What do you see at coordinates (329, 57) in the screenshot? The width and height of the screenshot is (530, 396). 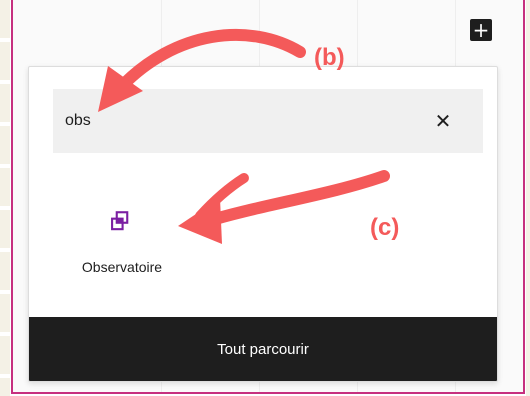 I see `annotation-label-b: (b)` at bounding box center [329, 57].